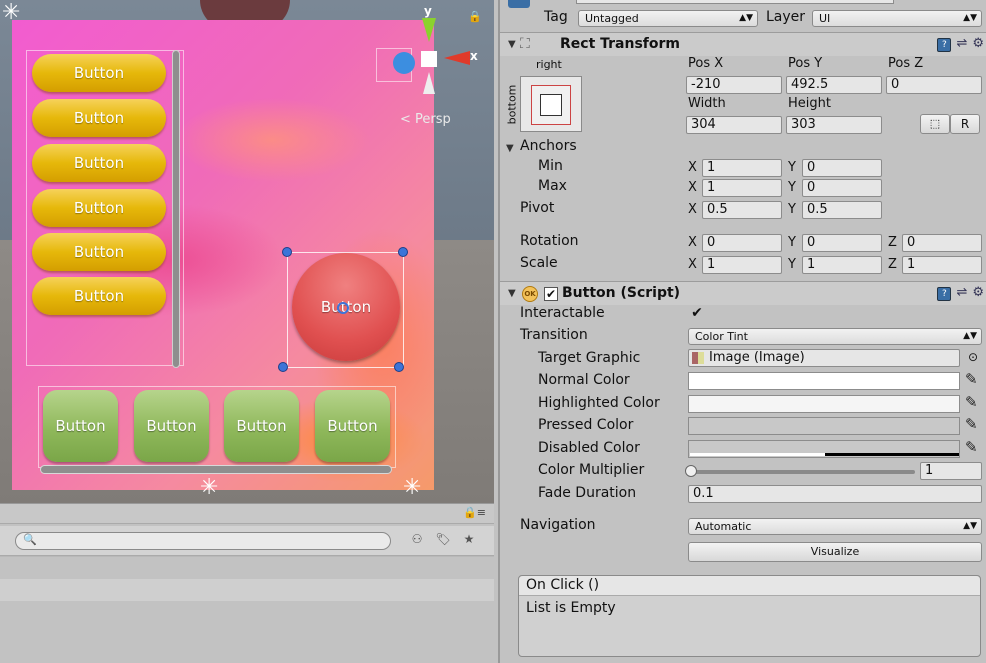  What do you see at coordinates (842, 210) in the screenshot?
I see `pivot-y-field: 0.5` at bounding box center [842, 210].